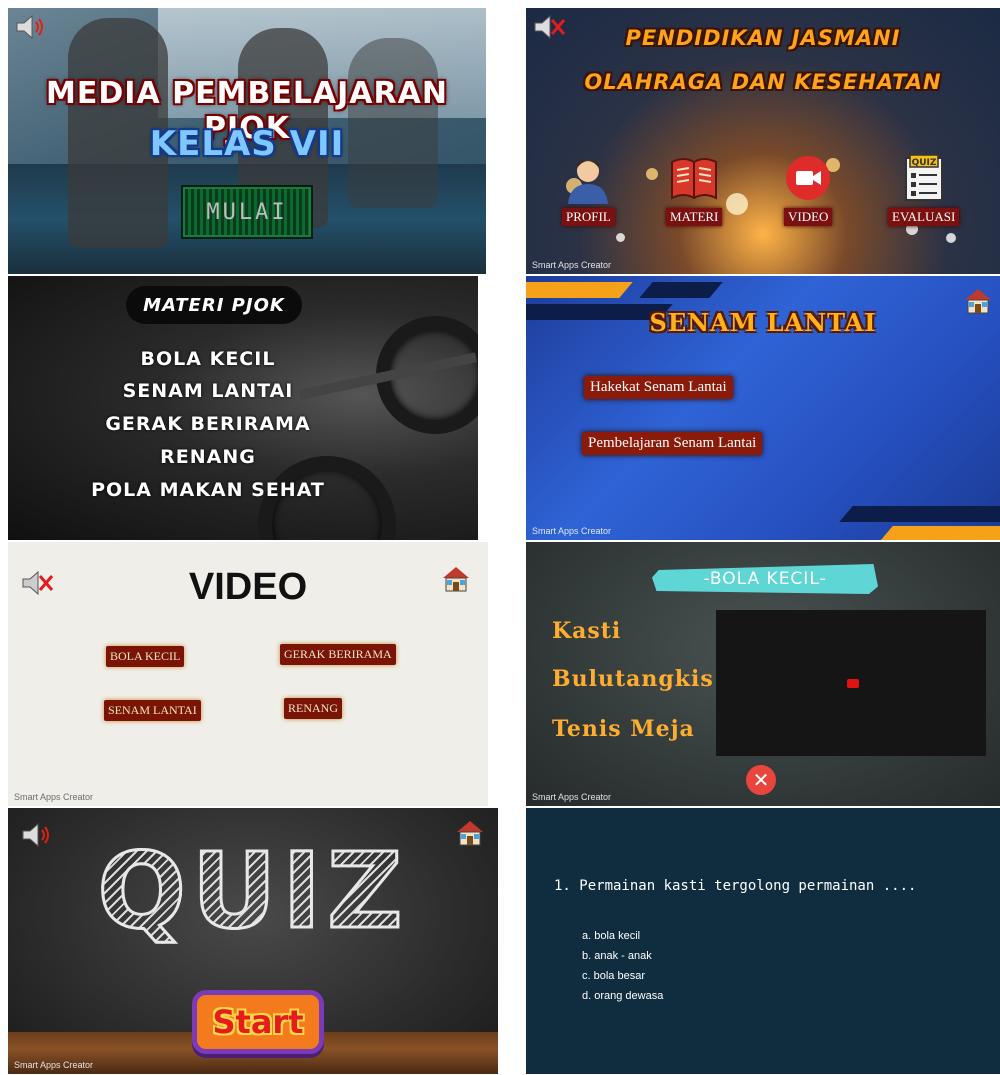  Describe the element at coordinates (622, 996) in the screenshot. I see `answer-option-d: d. orang dewasa` at that location.